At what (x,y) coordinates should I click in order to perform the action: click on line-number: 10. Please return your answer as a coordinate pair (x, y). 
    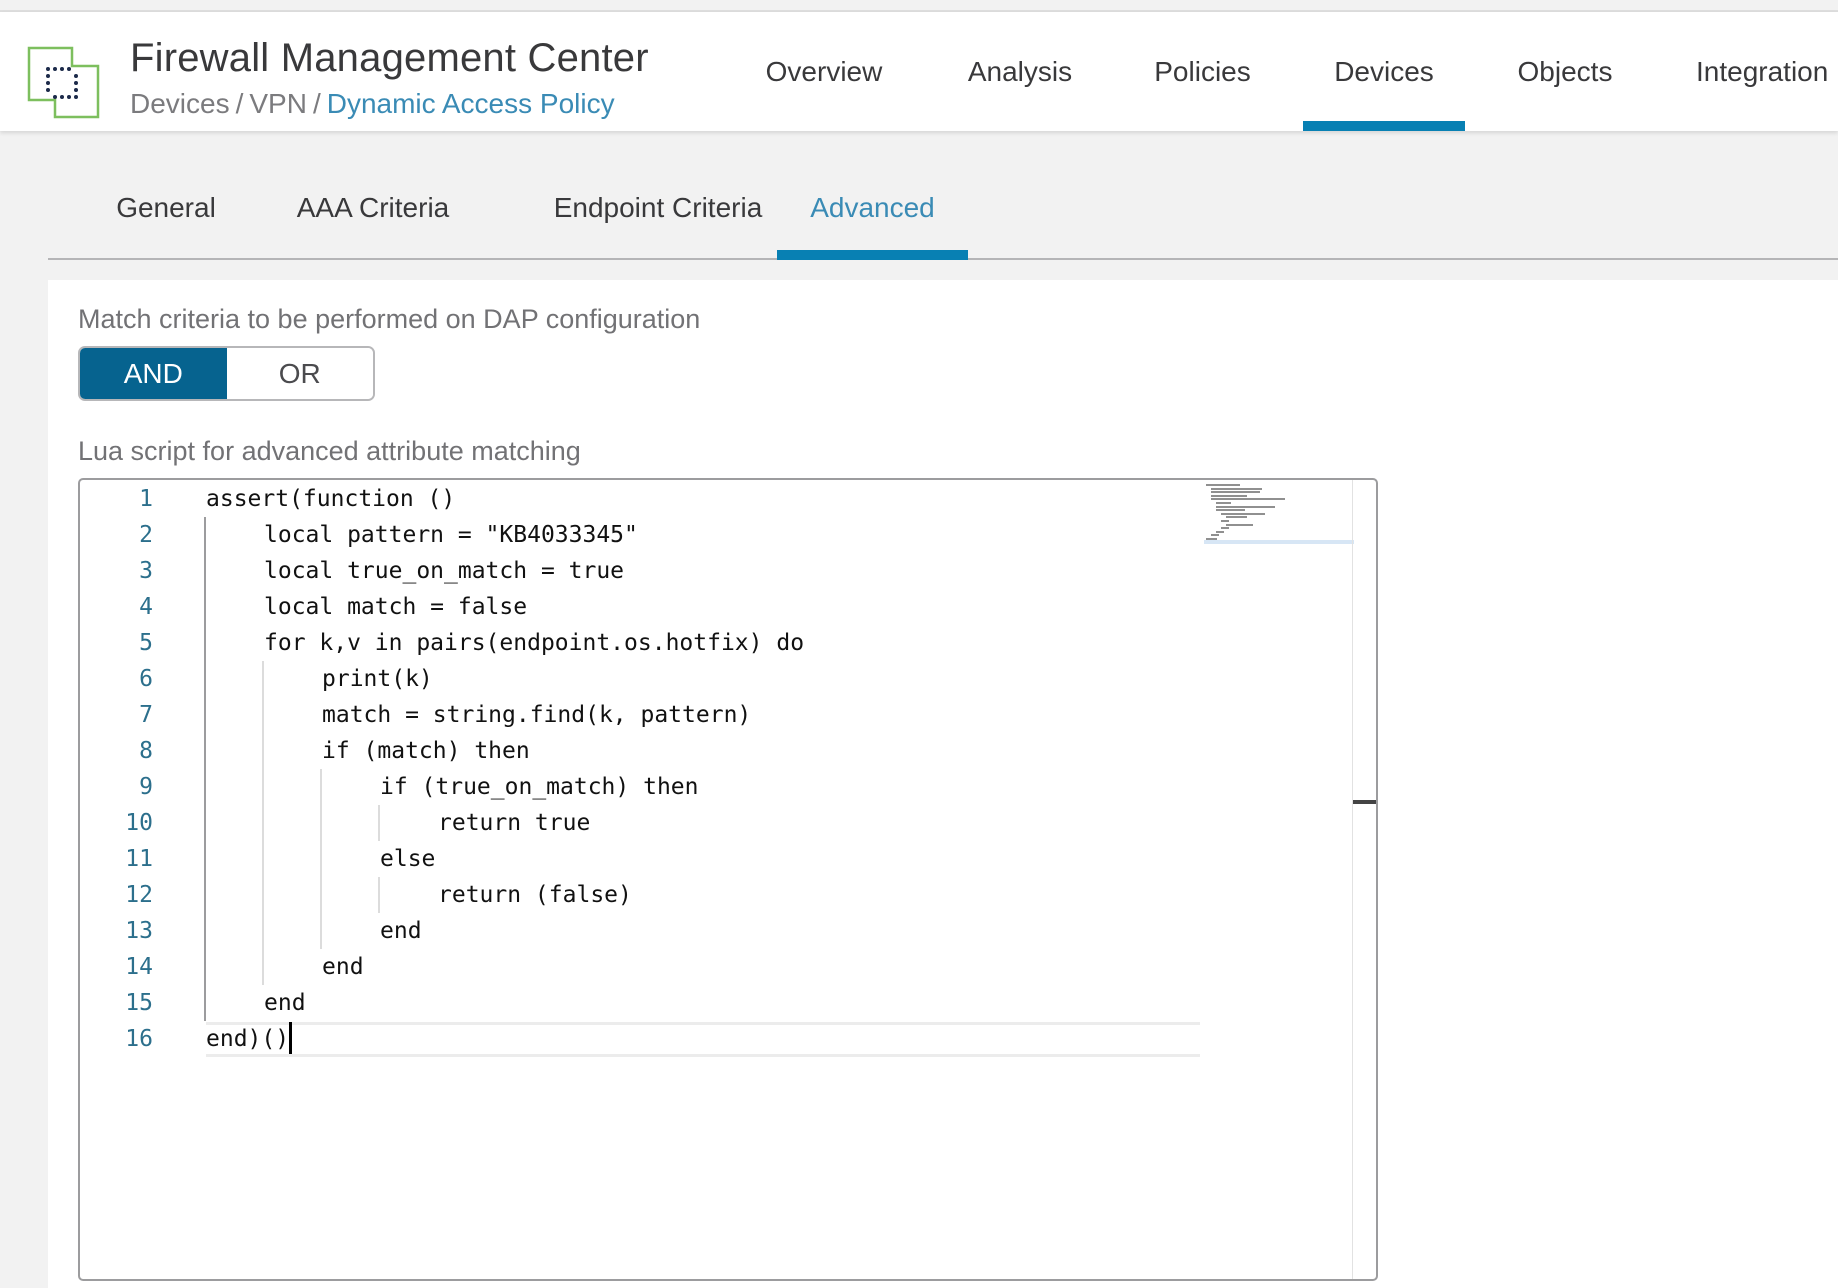
    Looking at the image, I should click on (139, 823).